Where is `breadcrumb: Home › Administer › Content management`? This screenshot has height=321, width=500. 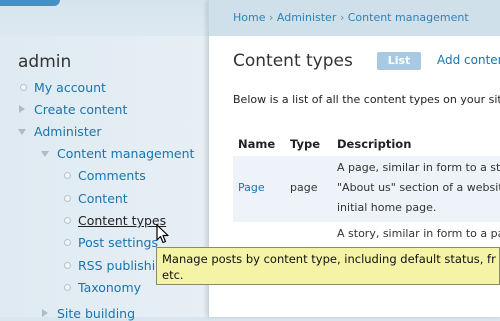 breadcrumb: Home › Administer › Content management is located at coordinates (351, 17).